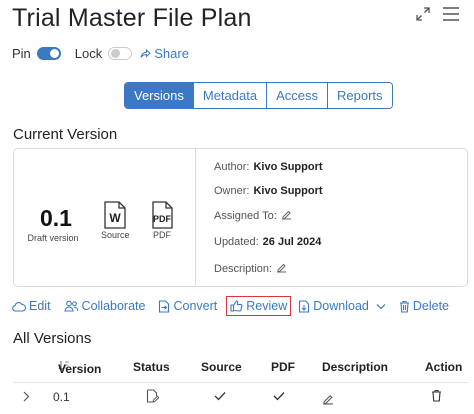 The image size is (474, 414). What do you see at coordinates (267, 306) in the screenshot?
I see `review-label: Review` at bounding box center [267, 306].